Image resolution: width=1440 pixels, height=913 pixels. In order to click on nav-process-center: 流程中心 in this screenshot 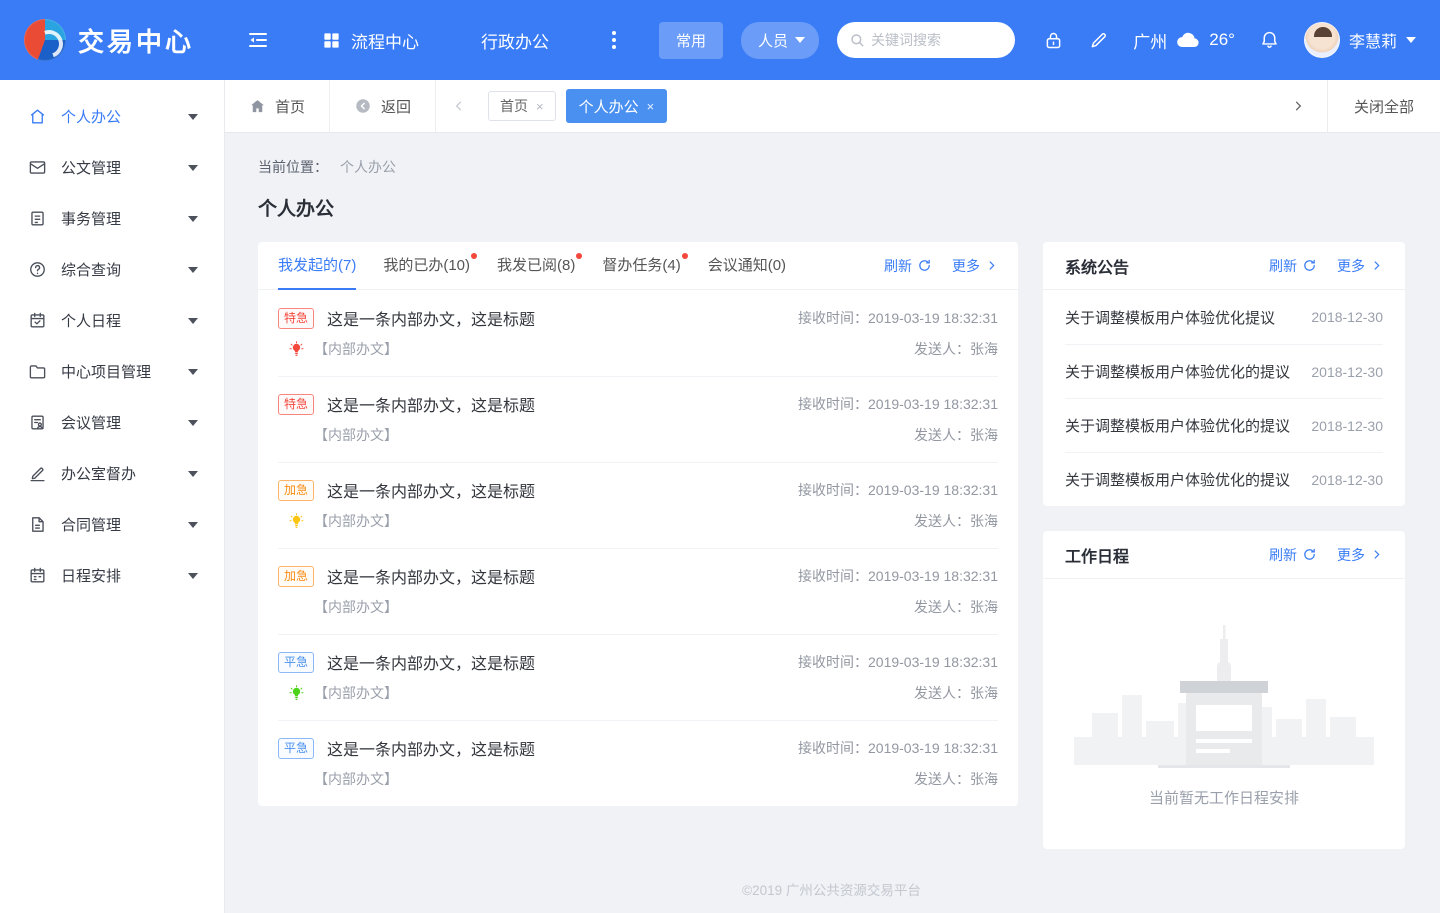, I will do `click(370, 40)`.